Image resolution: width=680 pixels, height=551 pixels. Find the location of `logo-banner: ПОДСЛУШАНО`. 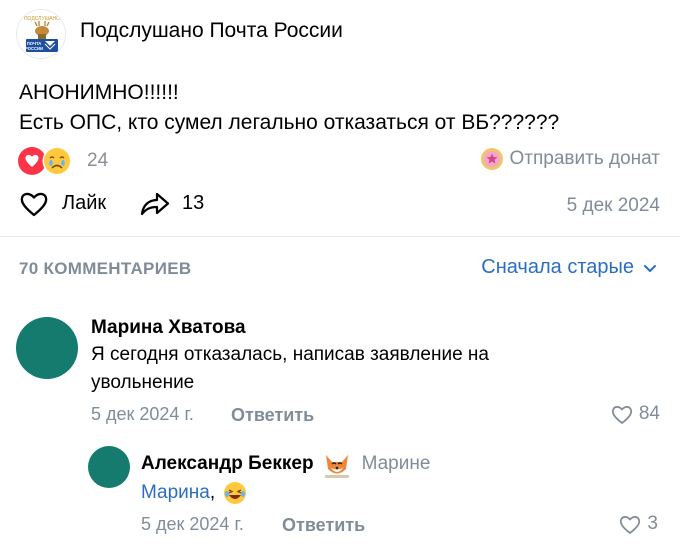

logo-banner: ПОДСЛУШАНО is located at coordinates (42, 19).